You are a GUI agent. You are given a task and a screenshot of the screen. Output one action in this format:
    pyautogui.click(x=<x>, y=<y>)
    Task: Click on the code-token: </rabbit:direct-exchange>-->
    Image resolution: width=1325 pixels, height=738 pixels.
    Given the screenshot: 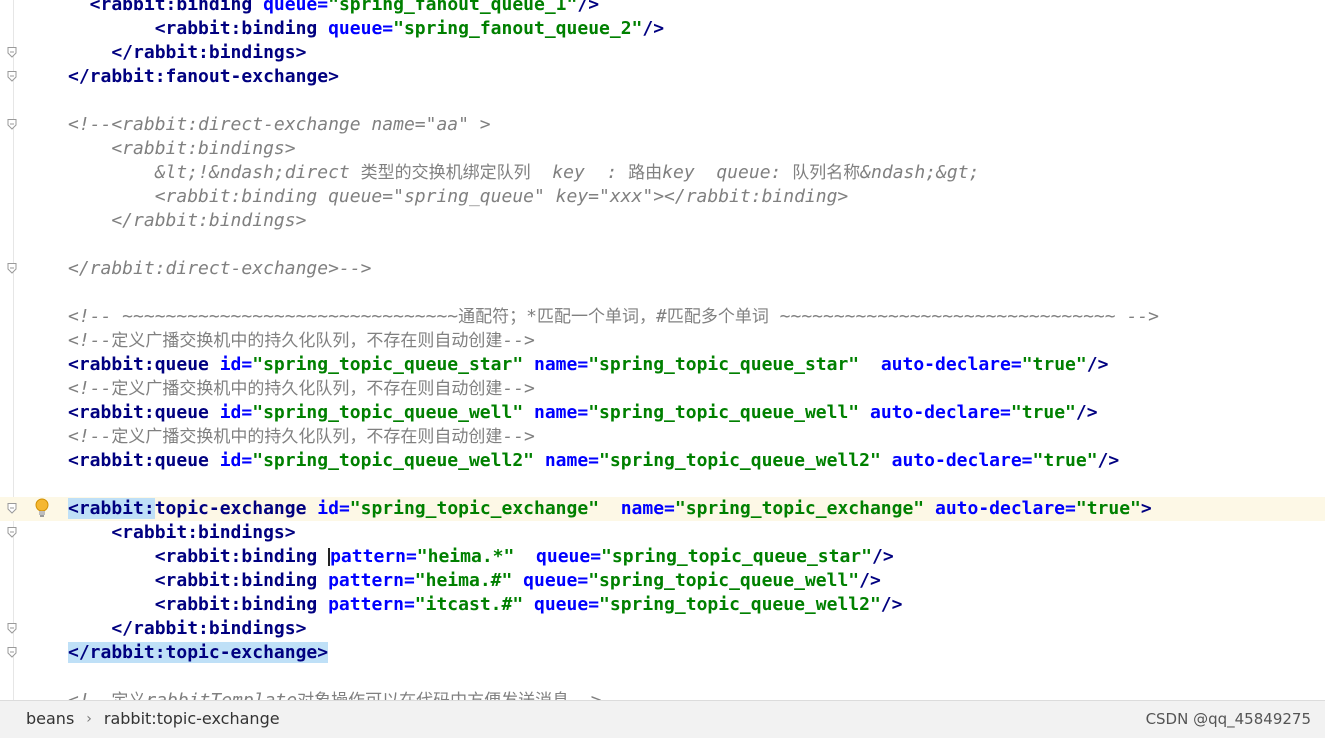 What is the action you would take?
    pyautogui.click(x=220, y=268)
    